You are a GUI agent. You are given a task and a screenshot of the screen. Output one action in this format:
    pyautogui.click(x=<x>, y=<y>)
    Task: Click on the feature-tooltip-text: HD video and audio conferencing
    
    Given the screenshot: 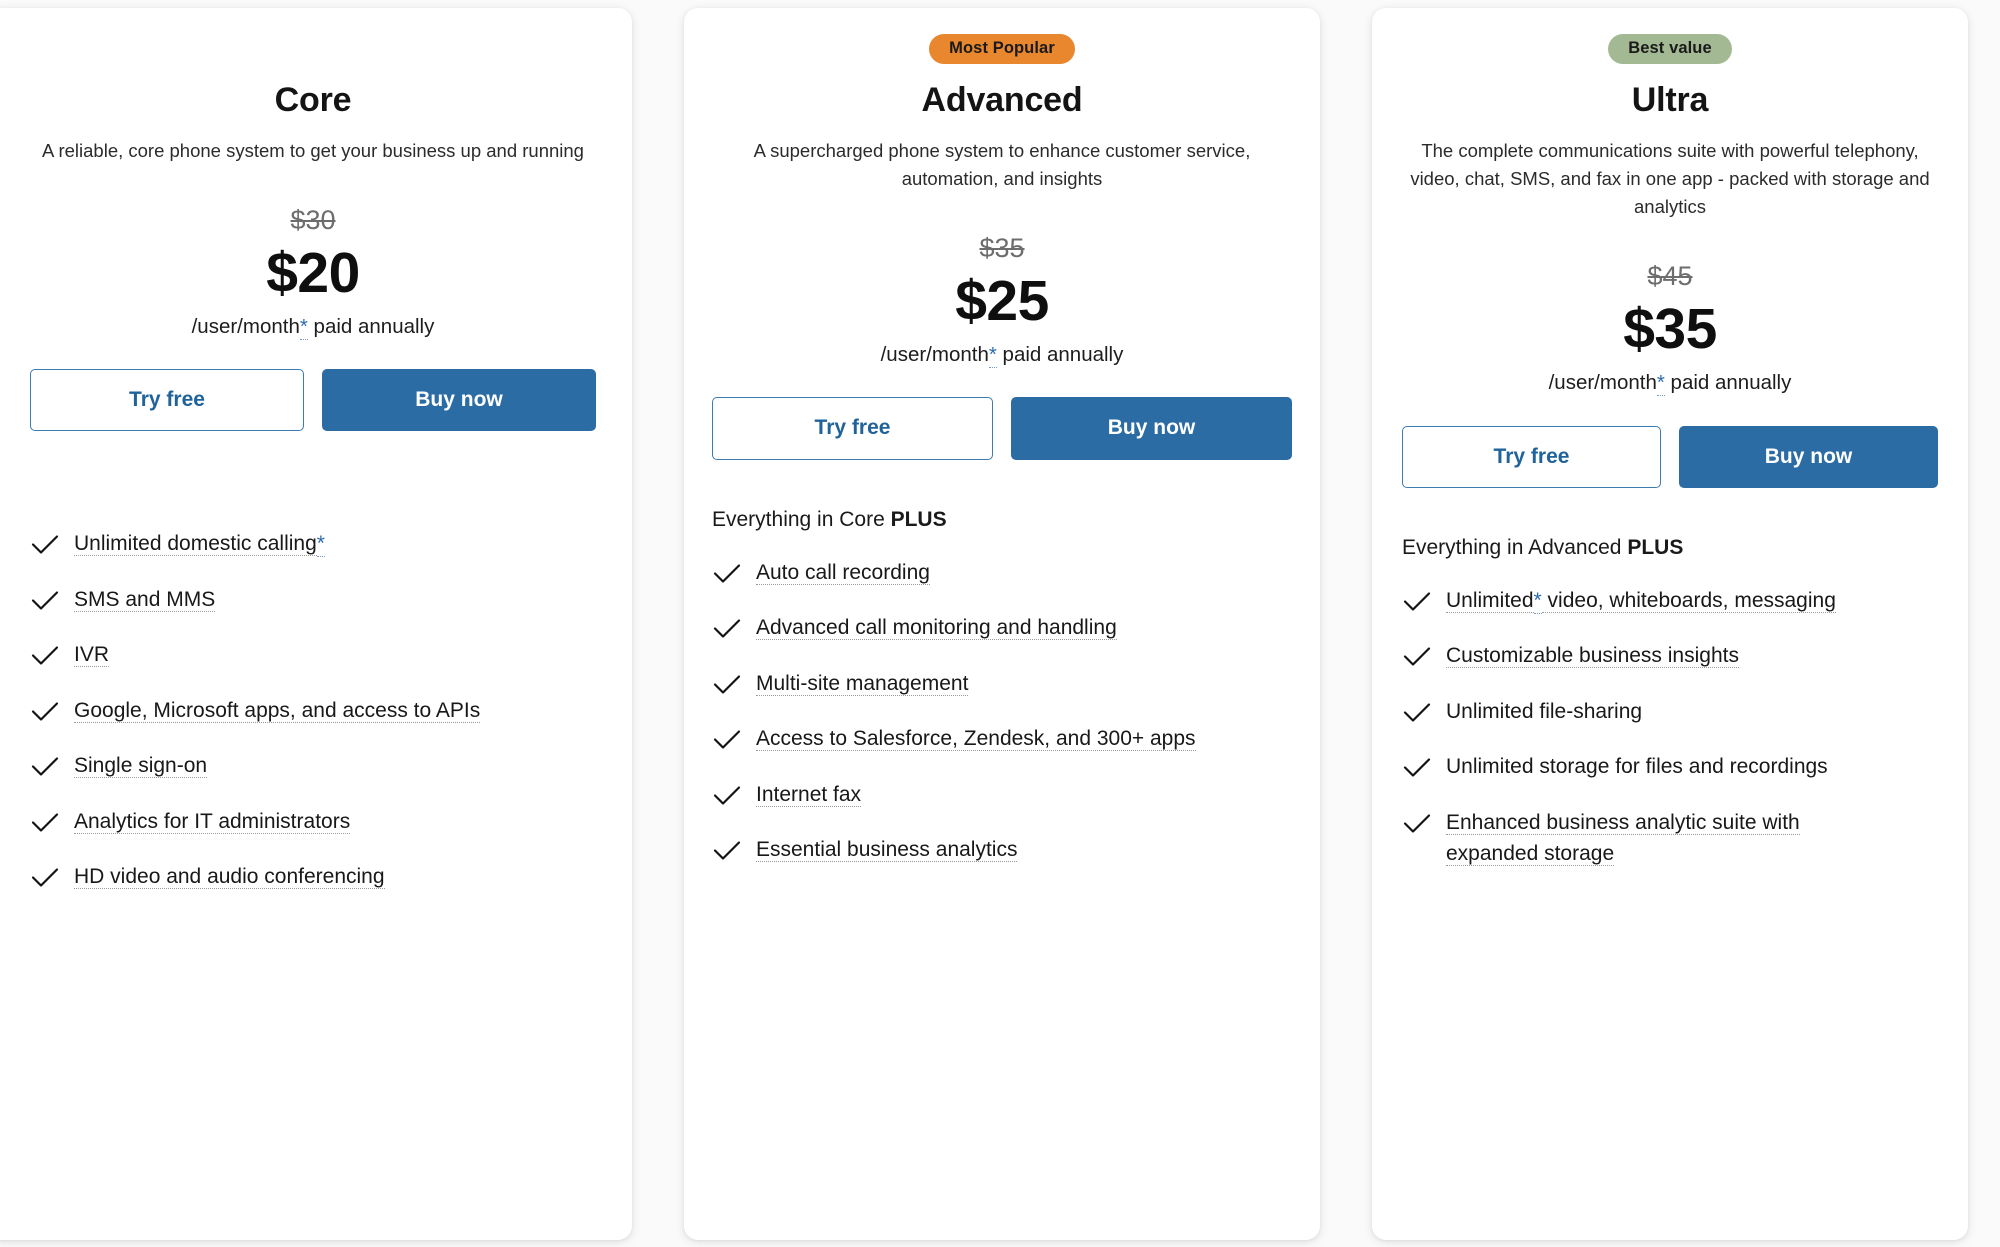 What is the action you would take?
    pyautogui.click(x=229, y=877)
    